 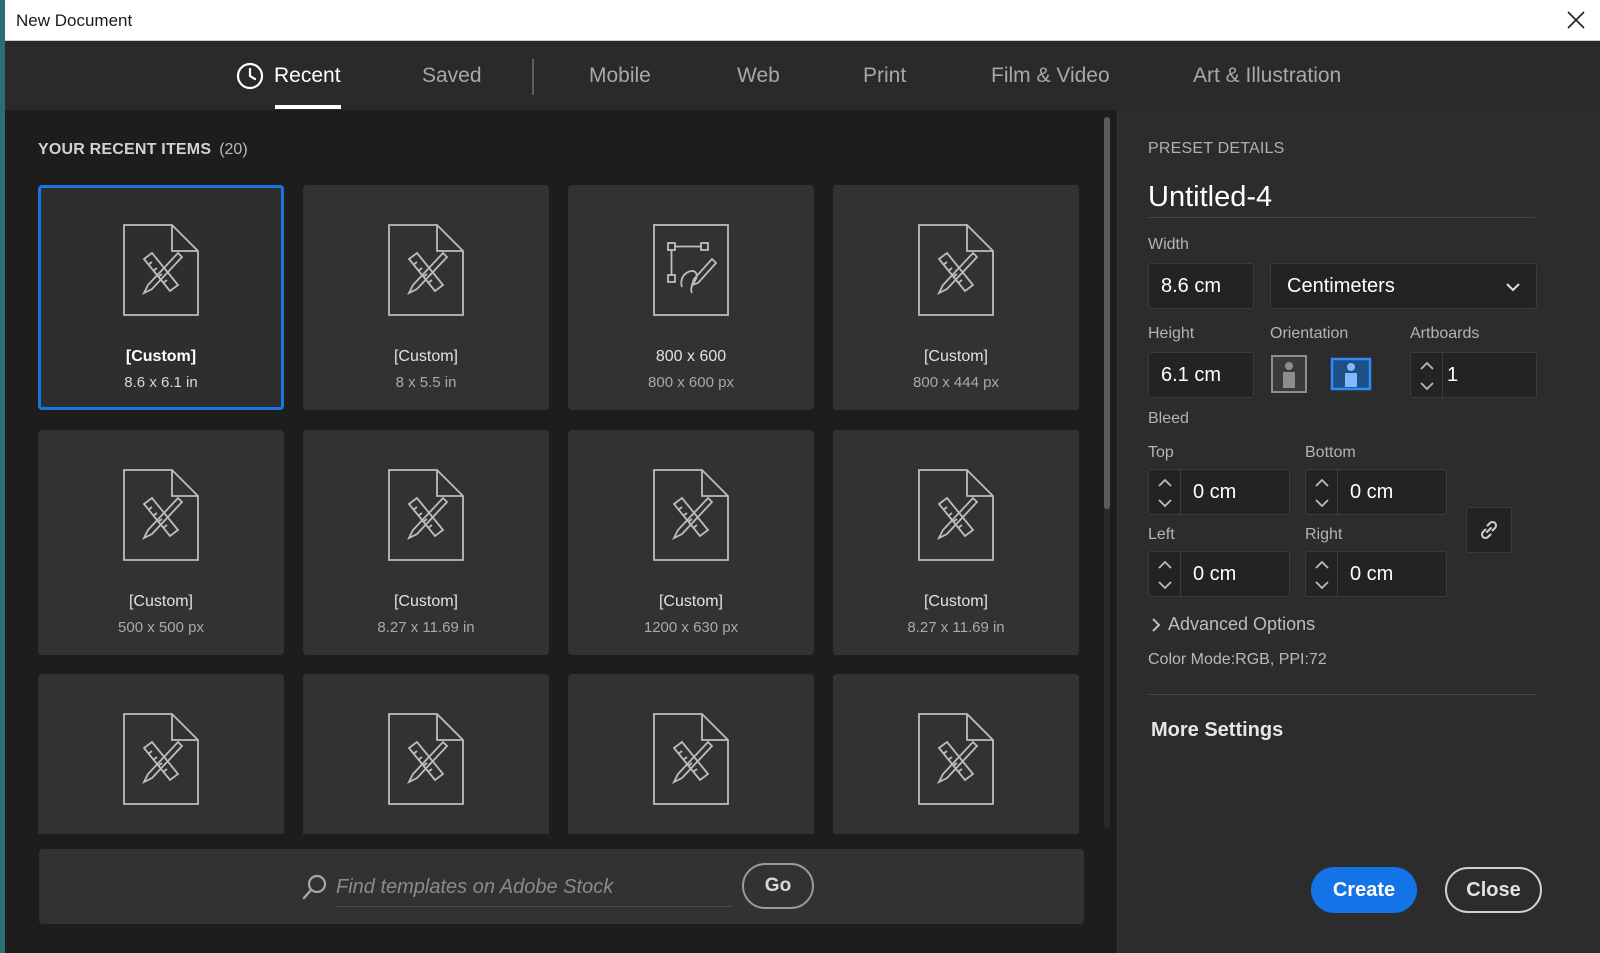 I want to click on recent-item-card: 800 x 600 800 x 600 px, so click(x=691, y=297).